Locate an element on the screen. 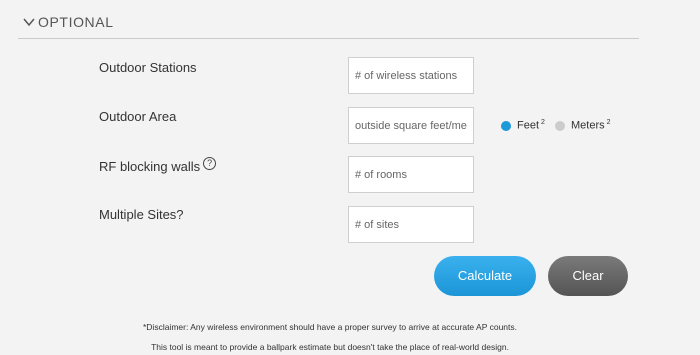 The width and height of the screenshot is (700, 355). multiple-sites-label: Multiple Sites? is located at coordinates (141, 214).